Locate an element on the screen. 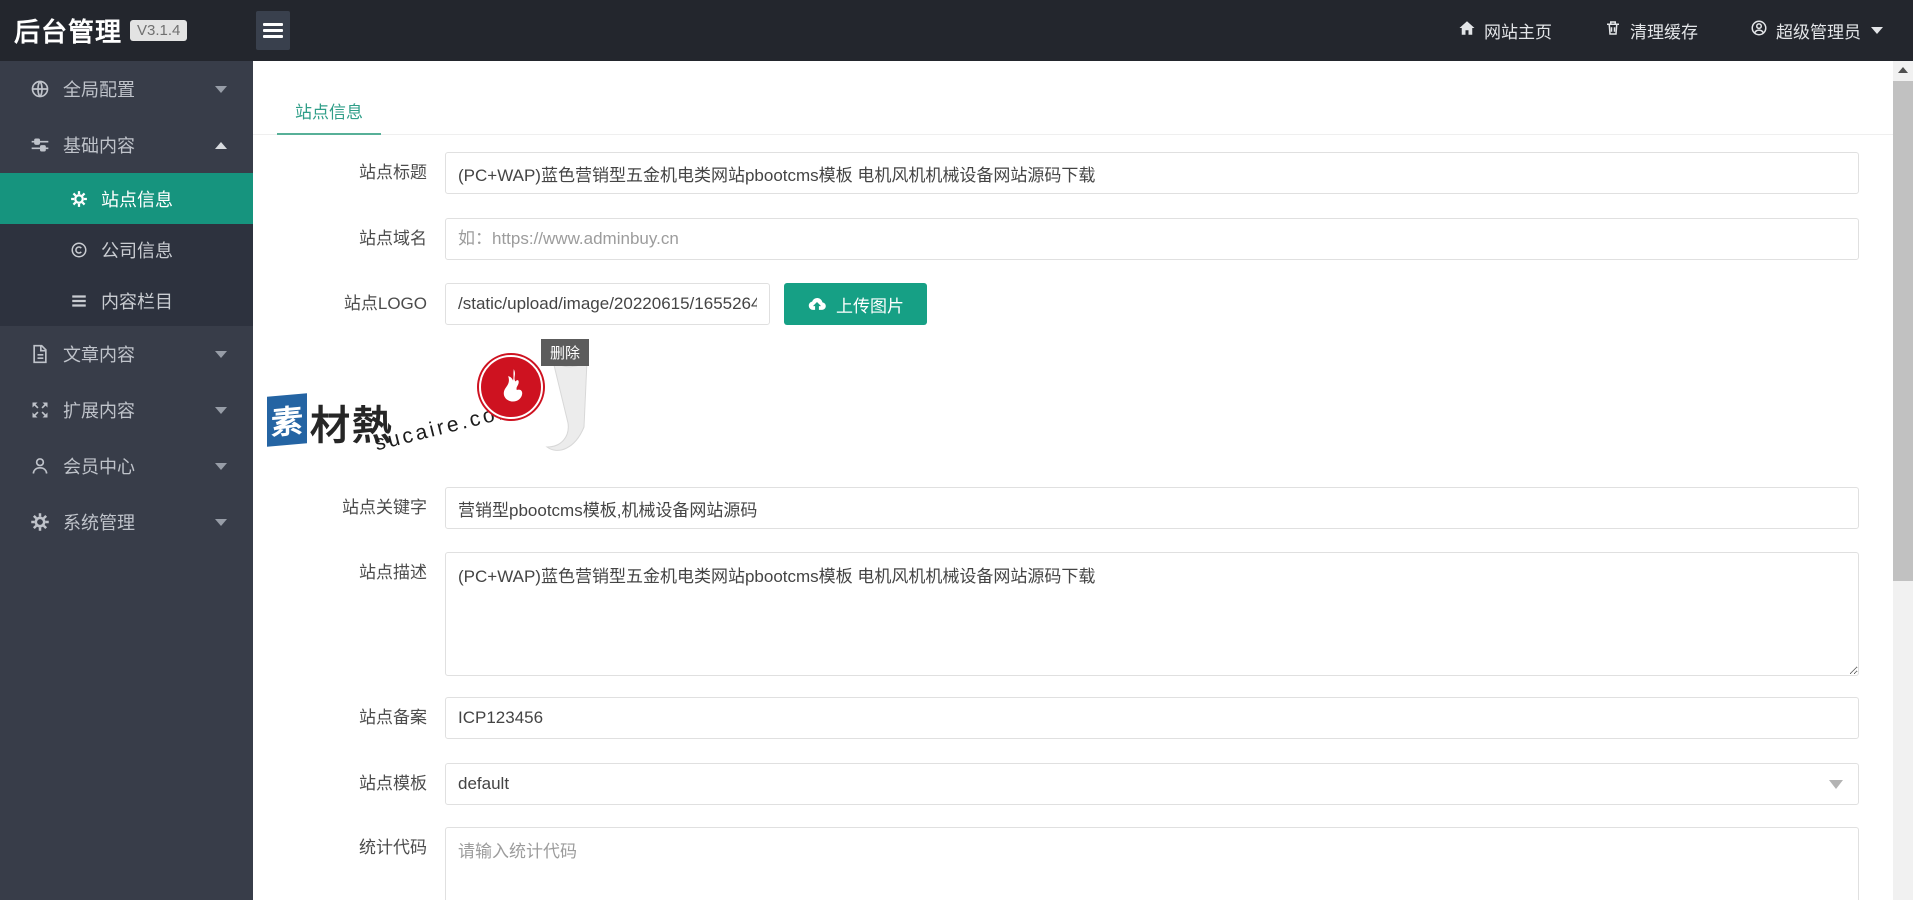 The image size is (1913, 900). upload-image-label: 上传图片 is located at coordinates (870, 306).